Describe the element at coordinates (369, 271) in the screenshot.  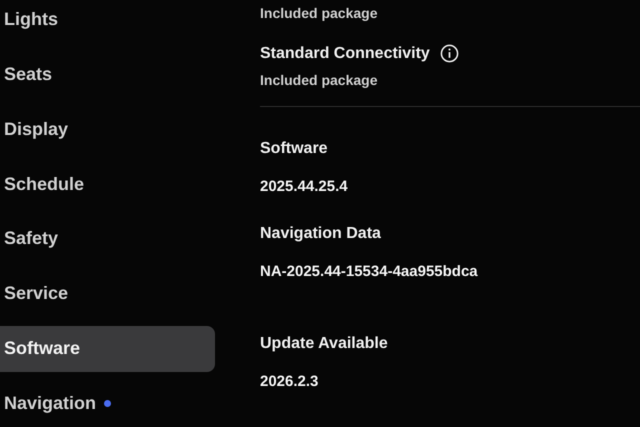
I see `section-value: NA-2025.44-15534-4aa955bdca` at that location.